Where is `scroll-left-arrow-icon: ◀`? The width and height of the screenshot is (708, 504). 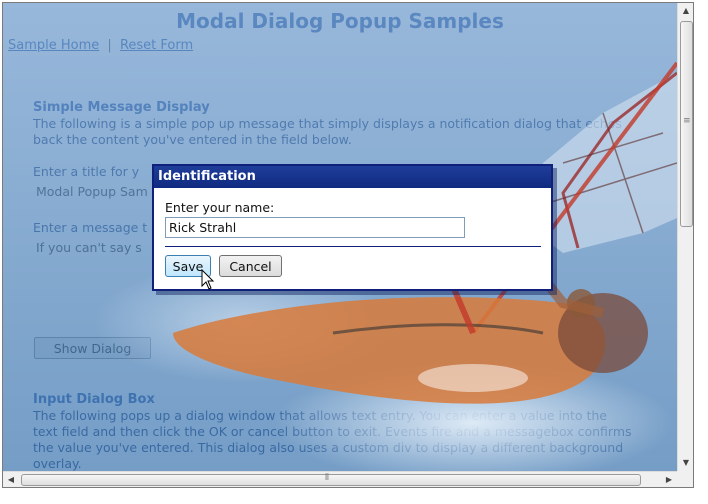 scroll-left-arrow-icon: ◀ is located at coordinates (11, 479).